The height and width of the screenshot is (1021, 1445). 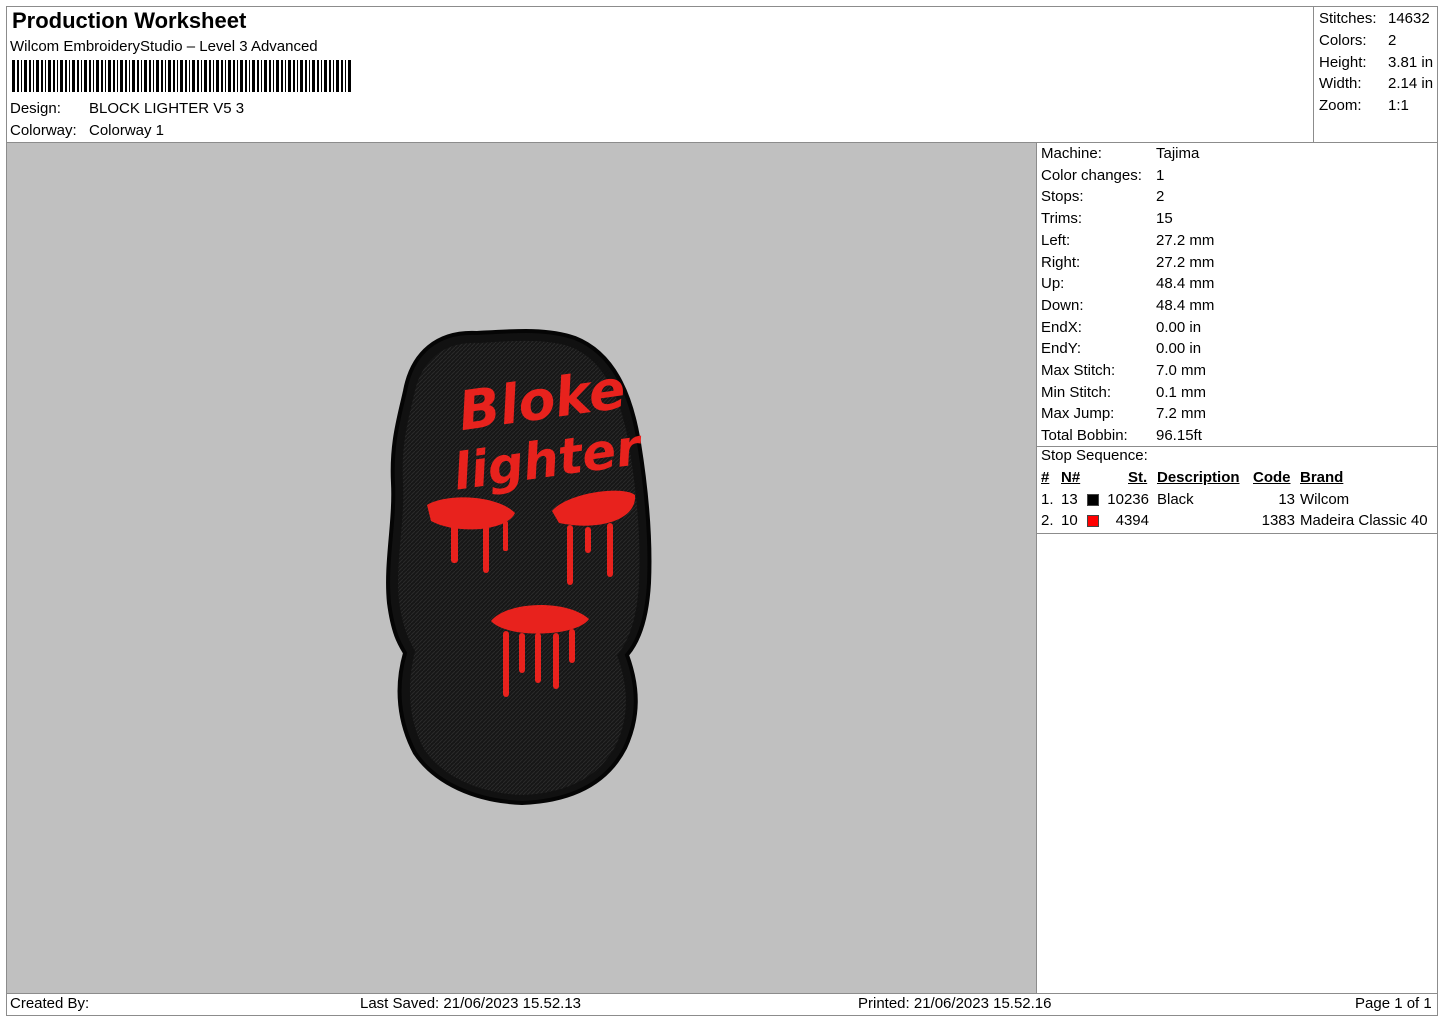 I want to click on summary-row: Stitches: 14632, so click(x=1376, y=19).